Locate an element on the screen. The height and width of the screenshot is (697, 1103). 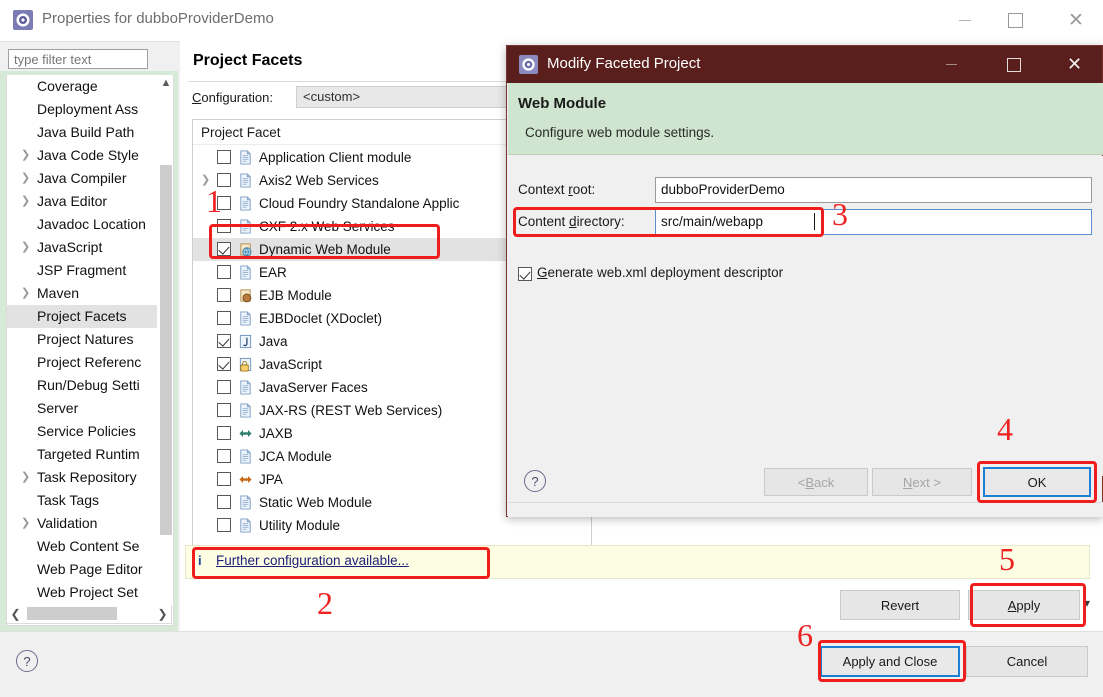
scroll-thumb-horizontal is located at coordinates (72, 613).